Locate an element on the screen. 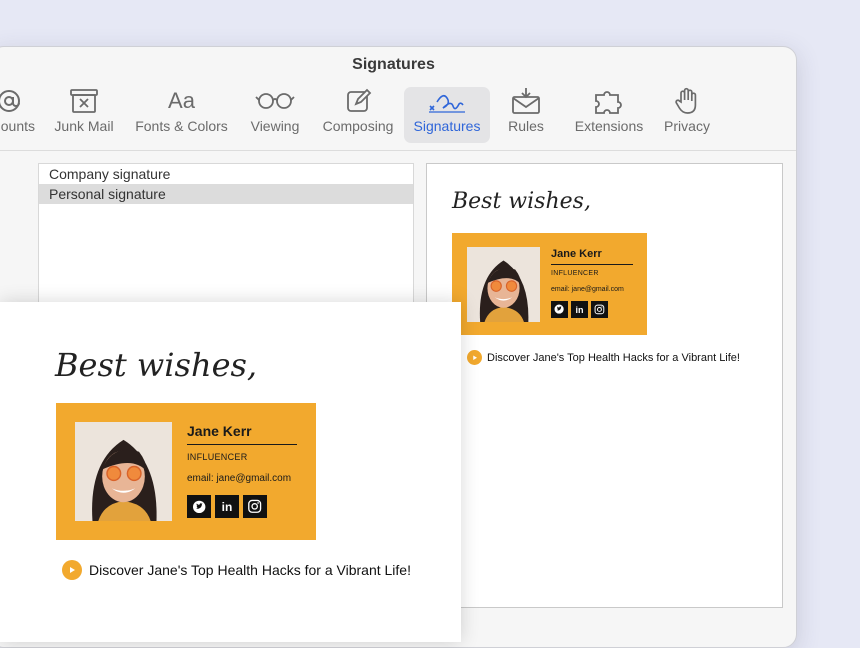 The width and height of the screenshot is (860, 648). tab-junk-mail-label: Junk Mail is located at coordinates (84, 126).